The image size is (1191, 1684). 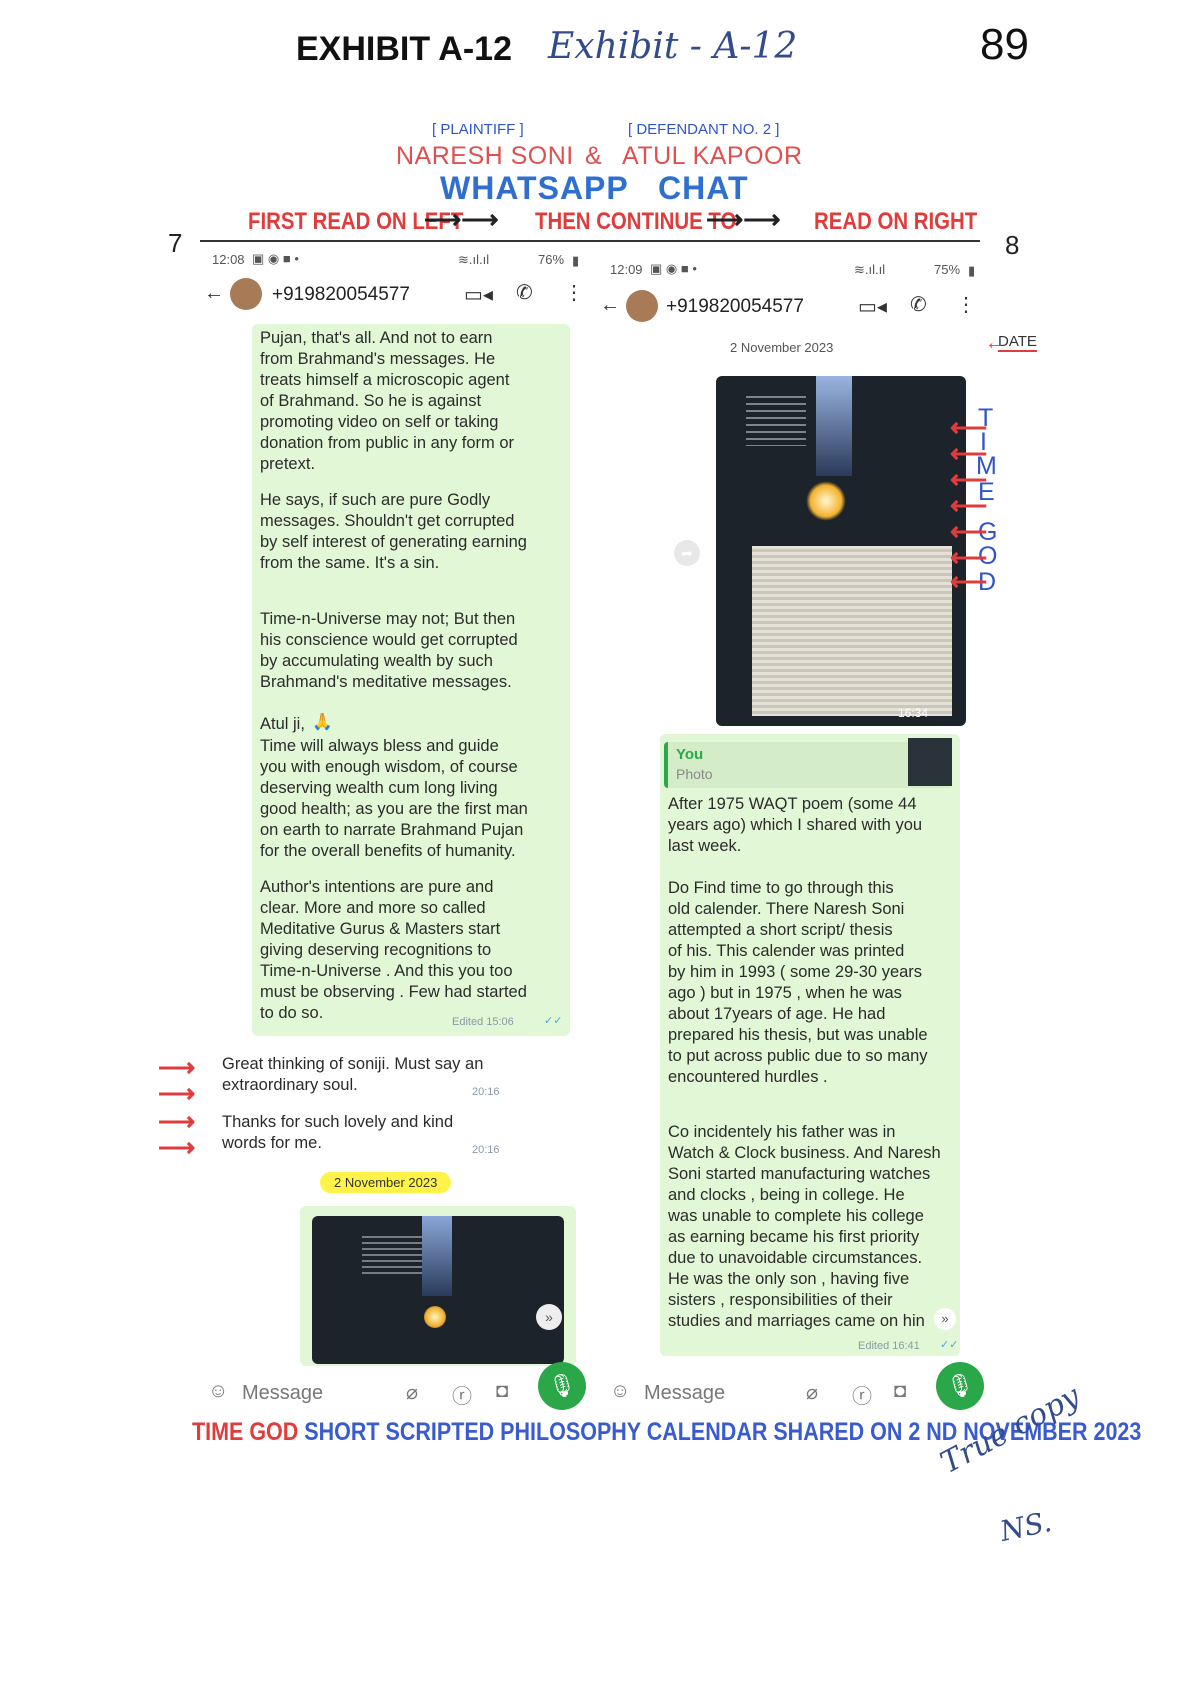 I want to click on right-side-number: 8, so click(x=1012, y=245).